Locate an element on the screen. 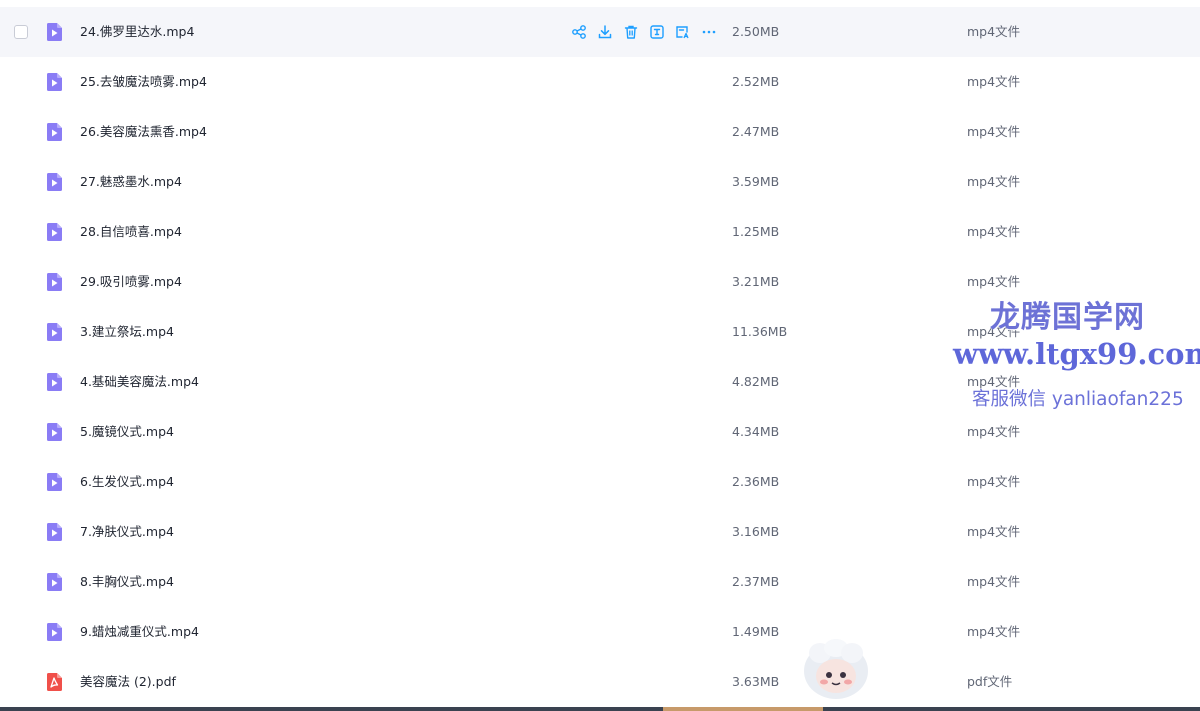  share-icon is located at coordinates (579, 32).